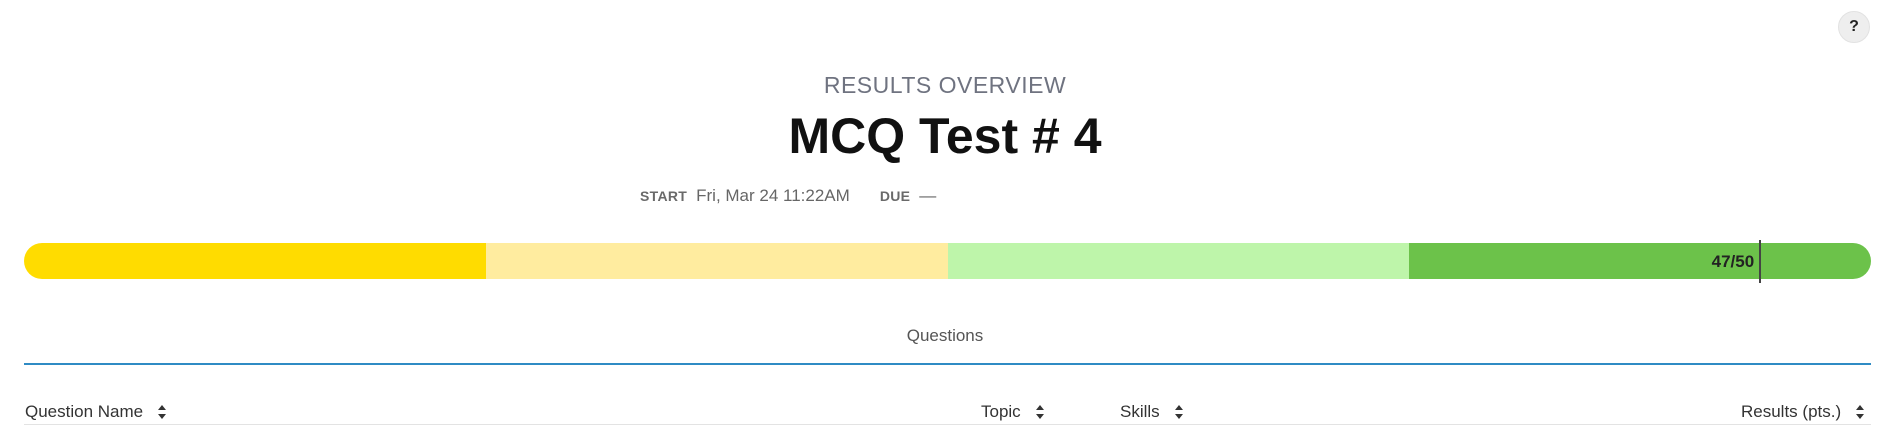 The height and width of the screenshot is (441, 1890). I want to click on tab-questions-label: Questions, so click(945, 335).